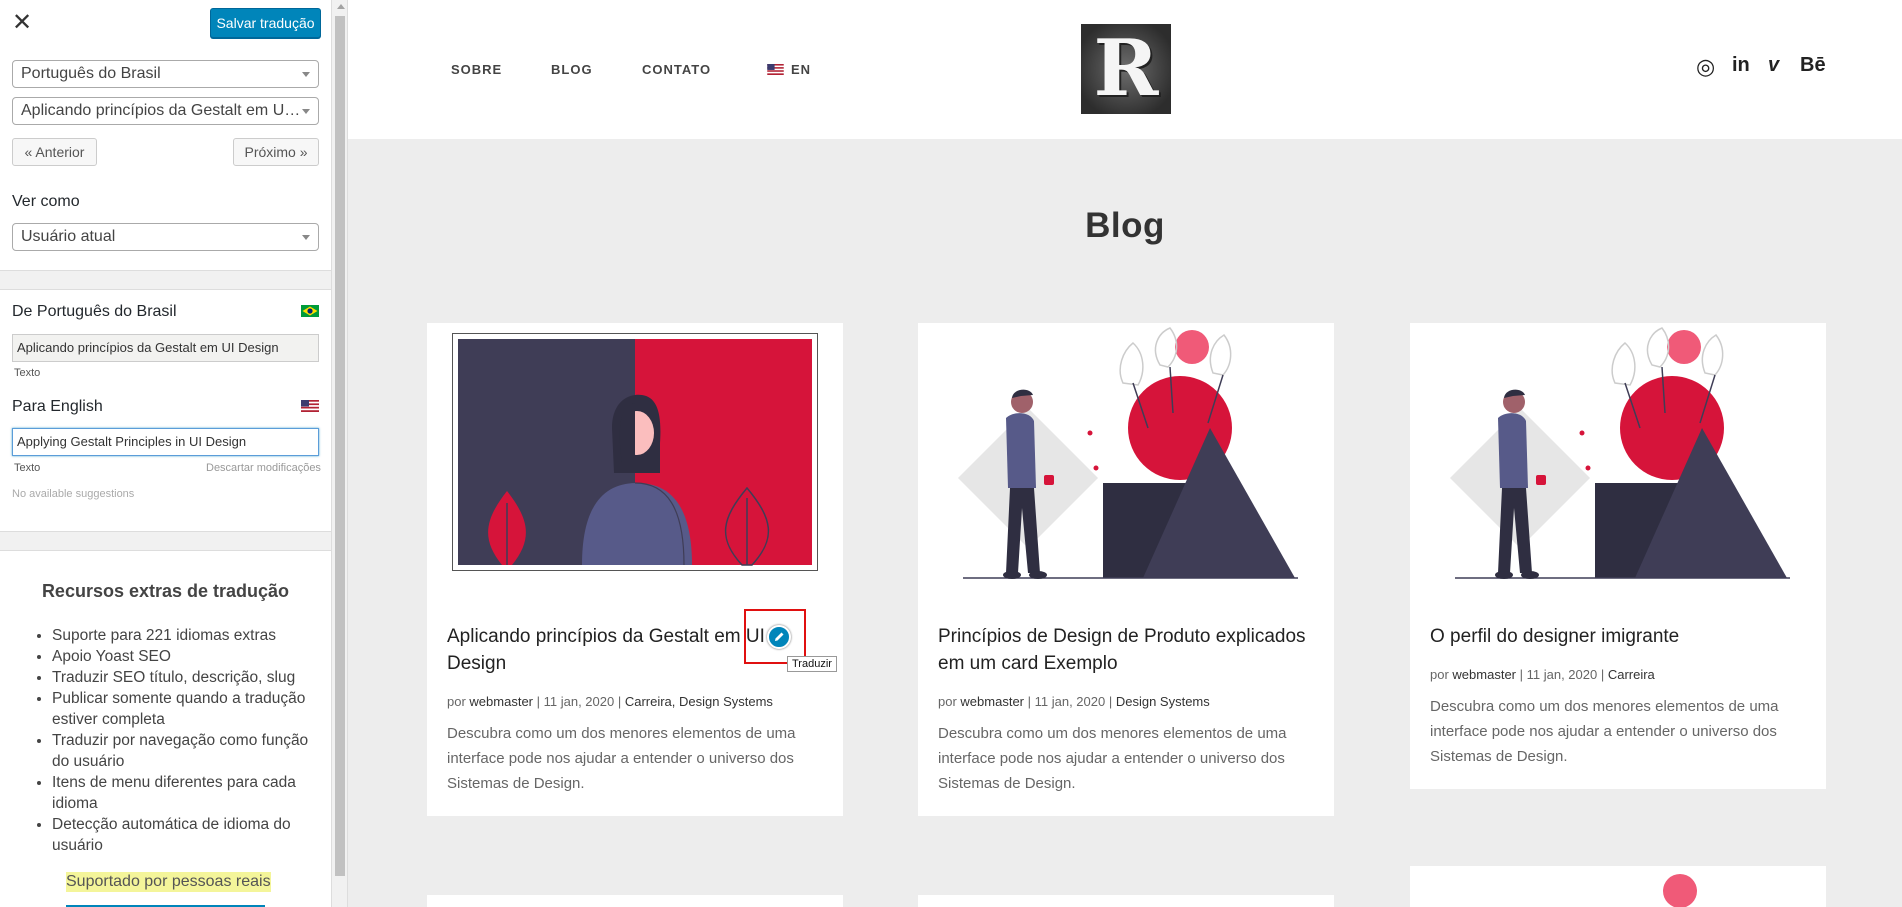 The width and height of the screenshot is (1902, 907). I want to click on post-meta: por webmaster | 11 jan, 2020 | Carreira, so click(1542, 674).